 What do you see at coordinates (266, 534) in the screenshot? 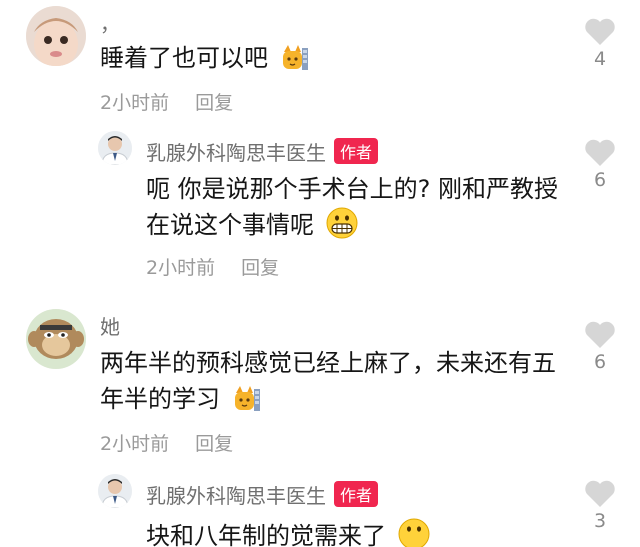
I see `comment-text-body: 块和八年制的觉需来了` at bounding box center [266, 534].